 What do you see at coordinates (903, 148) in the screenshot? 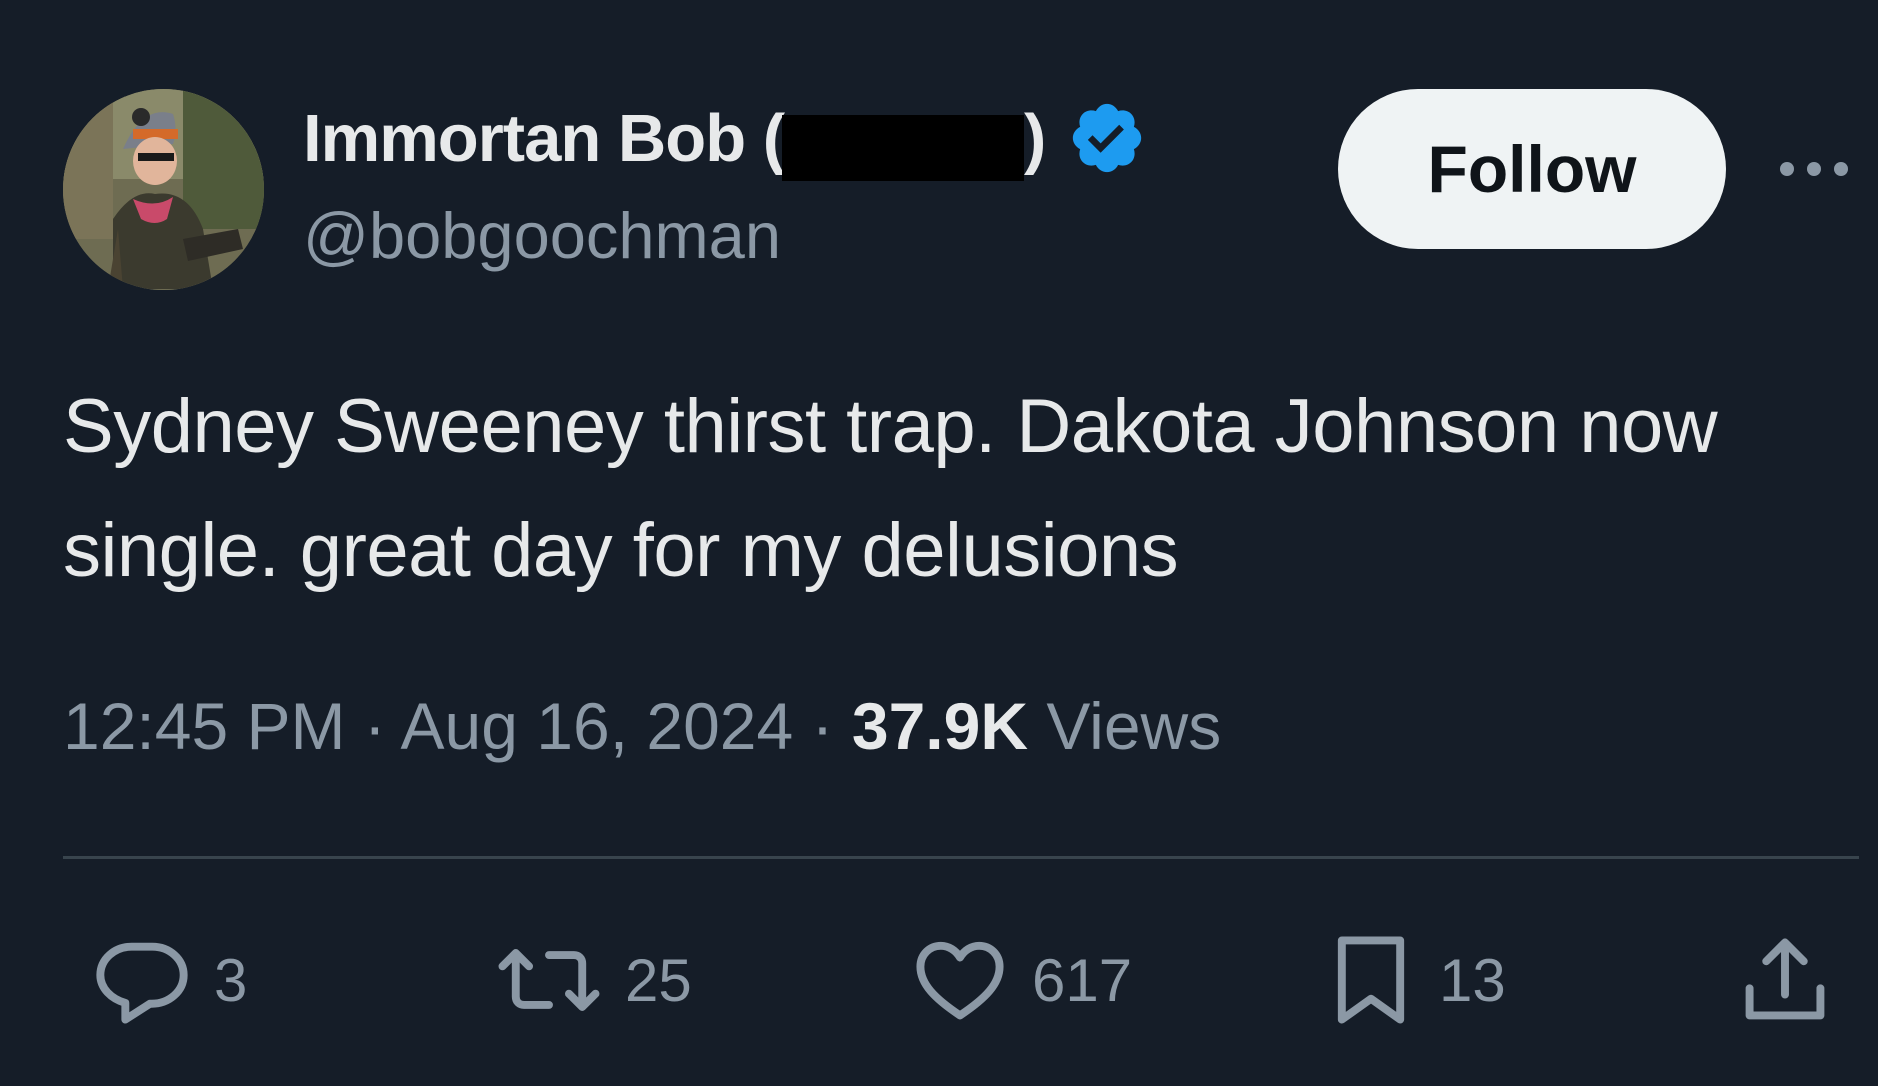
I see `redaction-bar` at bounding box center [903, 148].